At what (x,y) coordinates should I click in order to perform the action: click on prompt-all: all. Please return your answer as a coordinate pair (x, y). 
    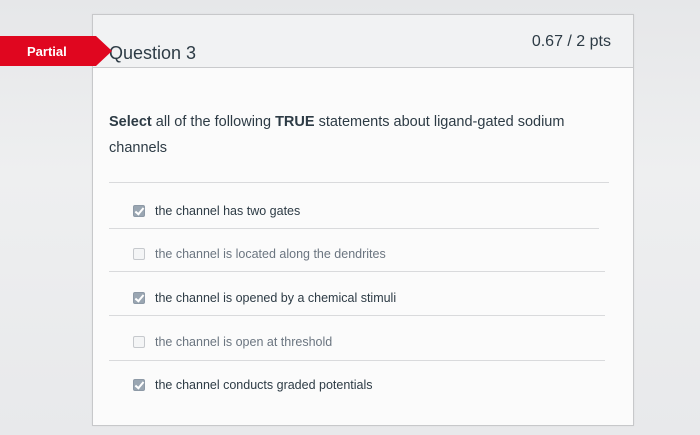
    Looking at the image, I should click on (163, 122).